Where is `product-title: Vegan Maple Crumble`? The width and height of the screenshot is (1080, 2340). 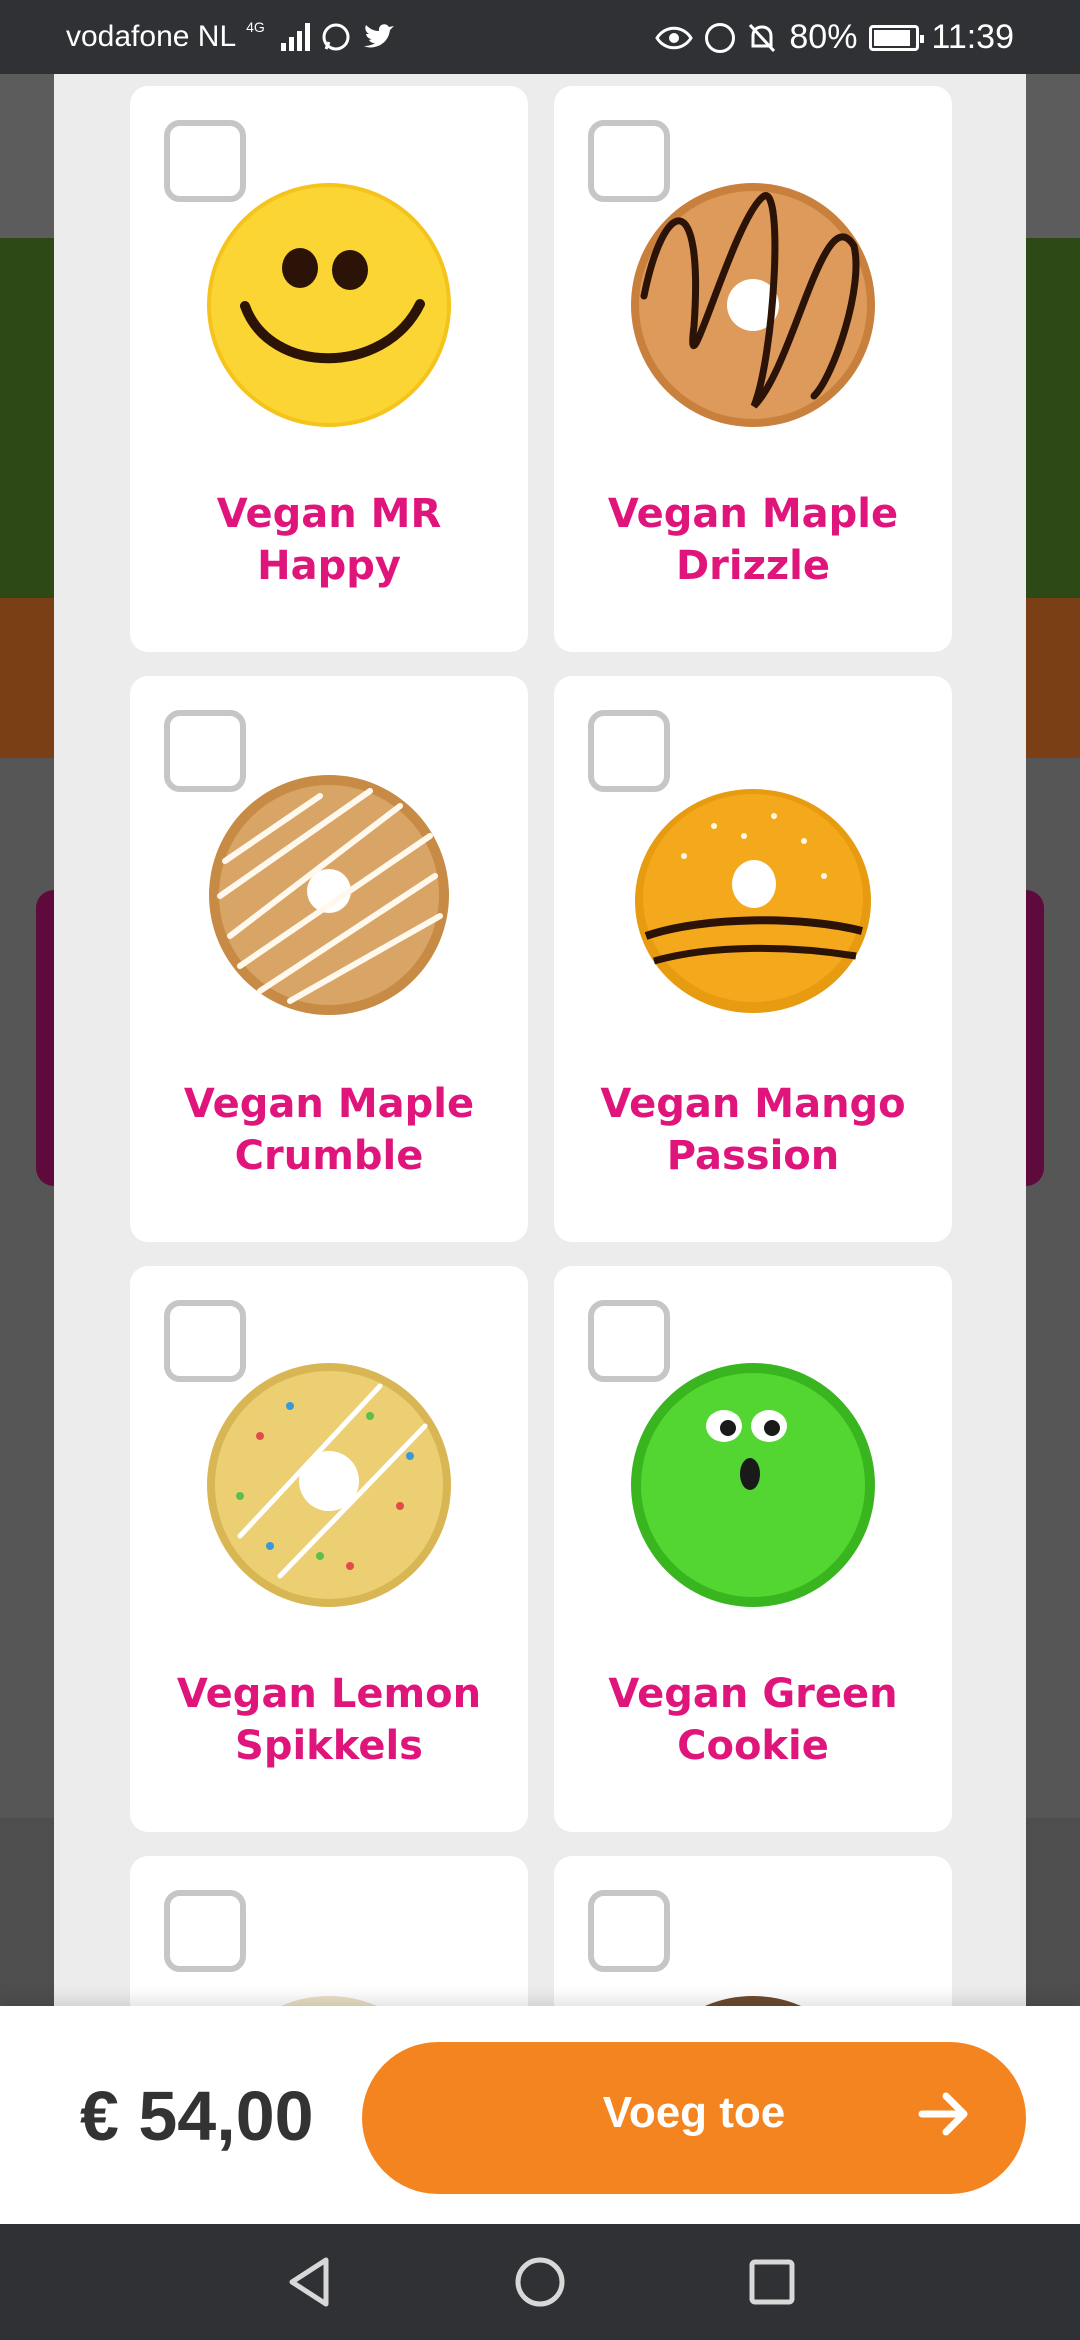 product-title: Vegan Maple Crumble is located at coordinates (329, 1130).